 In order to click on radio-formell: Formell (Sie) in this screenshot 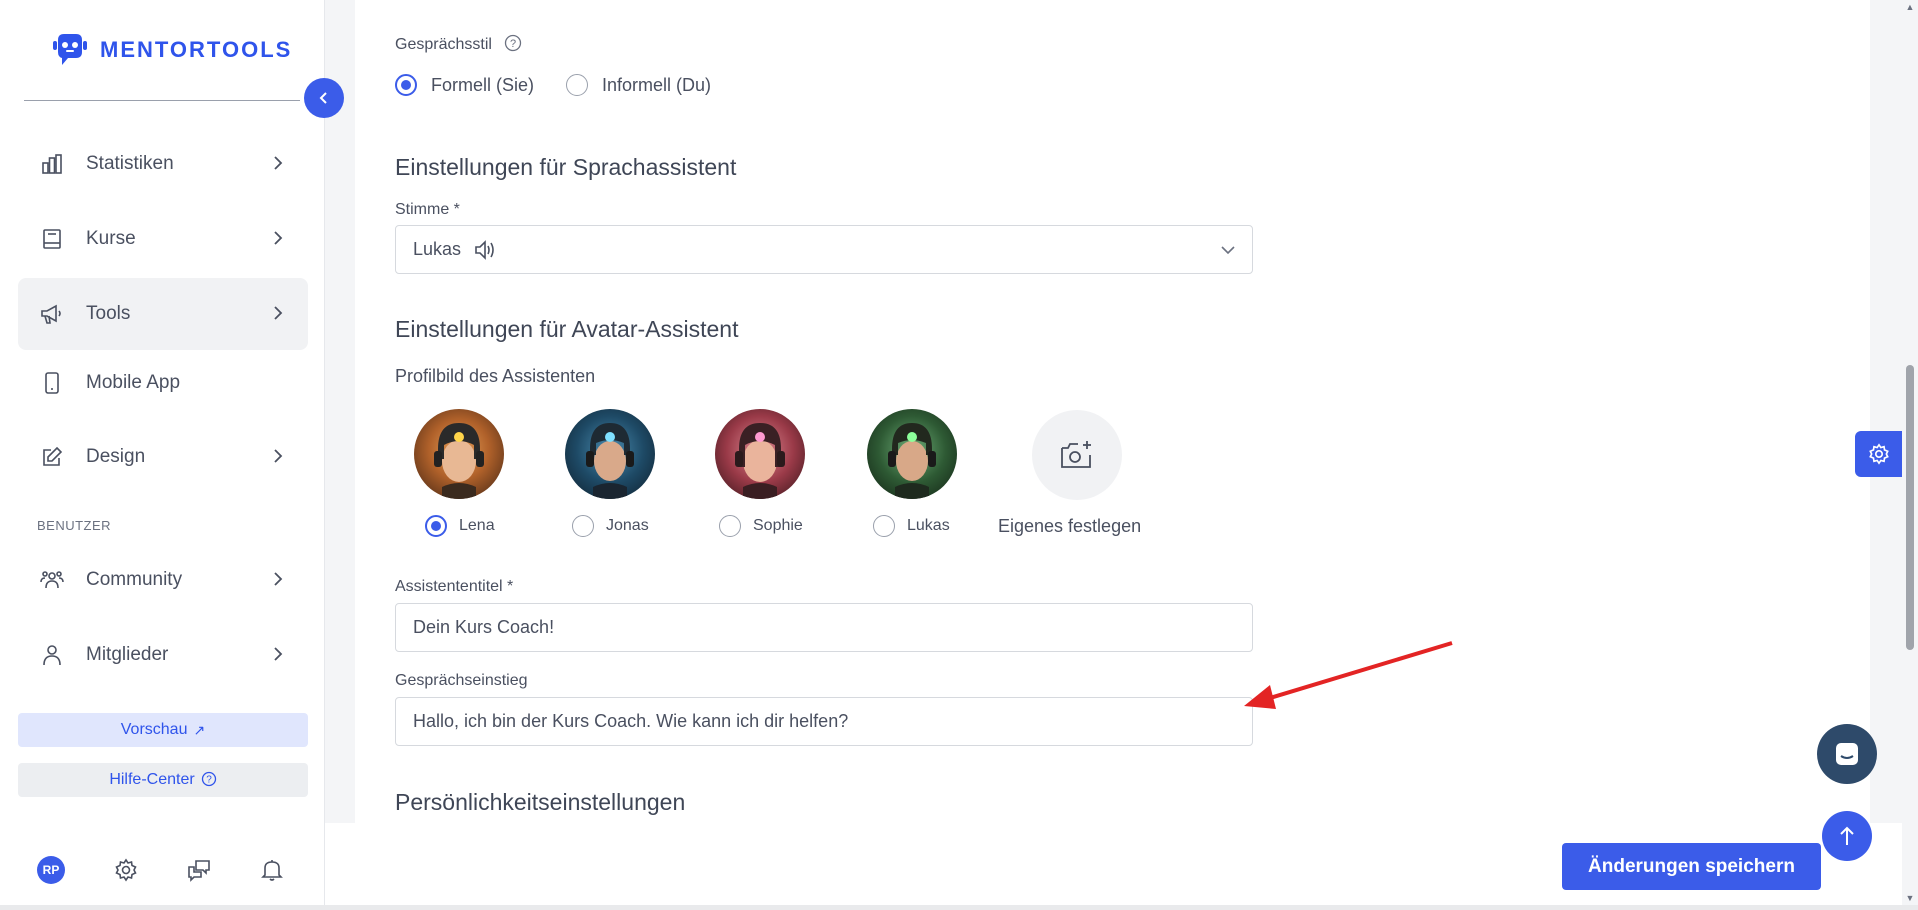, I will do `click(464, 85)`.